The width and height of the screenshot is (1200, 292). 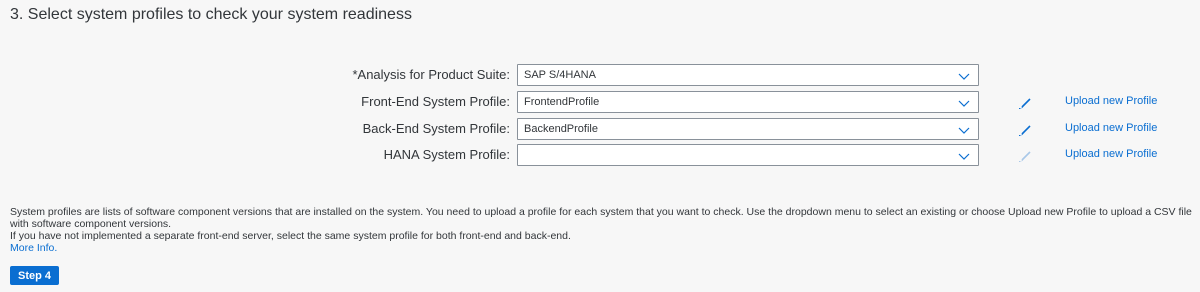 I want to click on product-suite-row: *Analysis for Product Suite: SAP S/4HANA, so click(x=600, y=75).